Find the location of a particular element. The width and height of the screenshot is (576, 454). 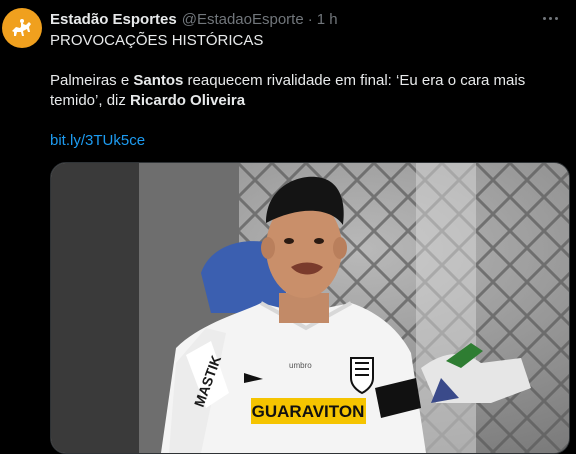

body-text-1: Palmeiras e is located at coordinates (92, 80).